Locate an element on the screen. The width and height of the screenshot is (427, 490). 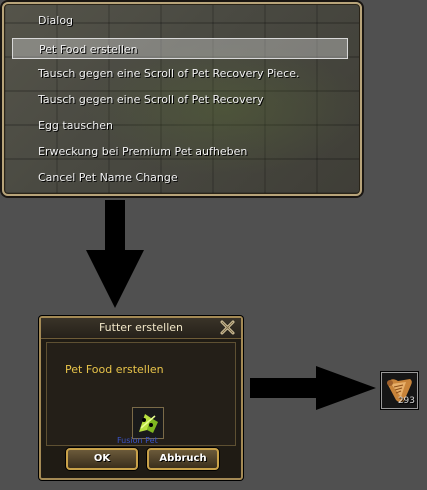
item-count: 293 is located at coordinates (406, 401).